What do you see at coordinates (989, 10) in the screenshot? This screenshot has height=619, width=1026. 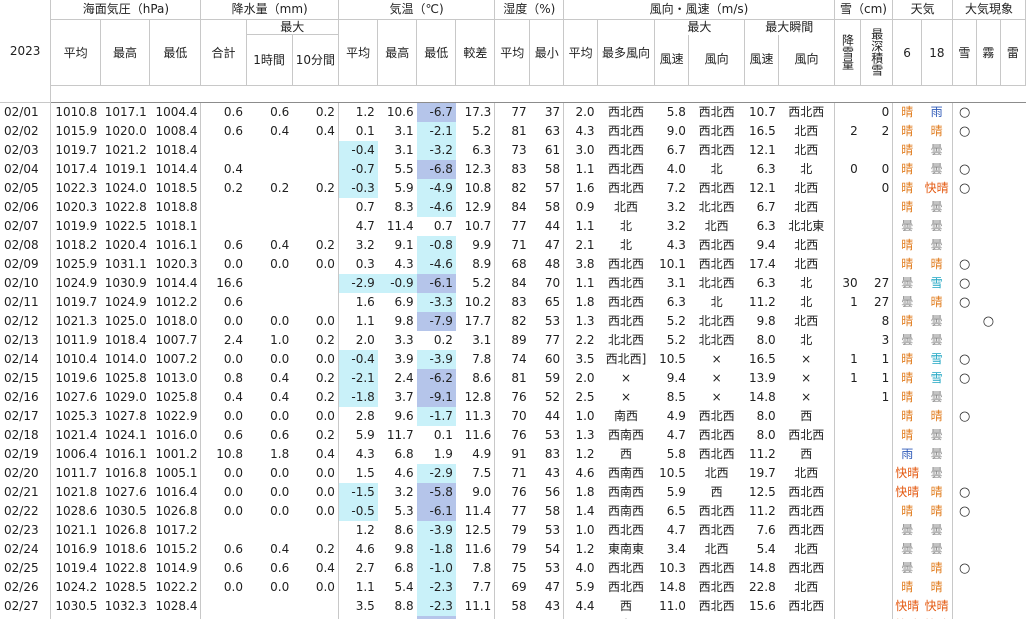 I see `phenomena-header: 大気現象` at bounding box center [989, 10].